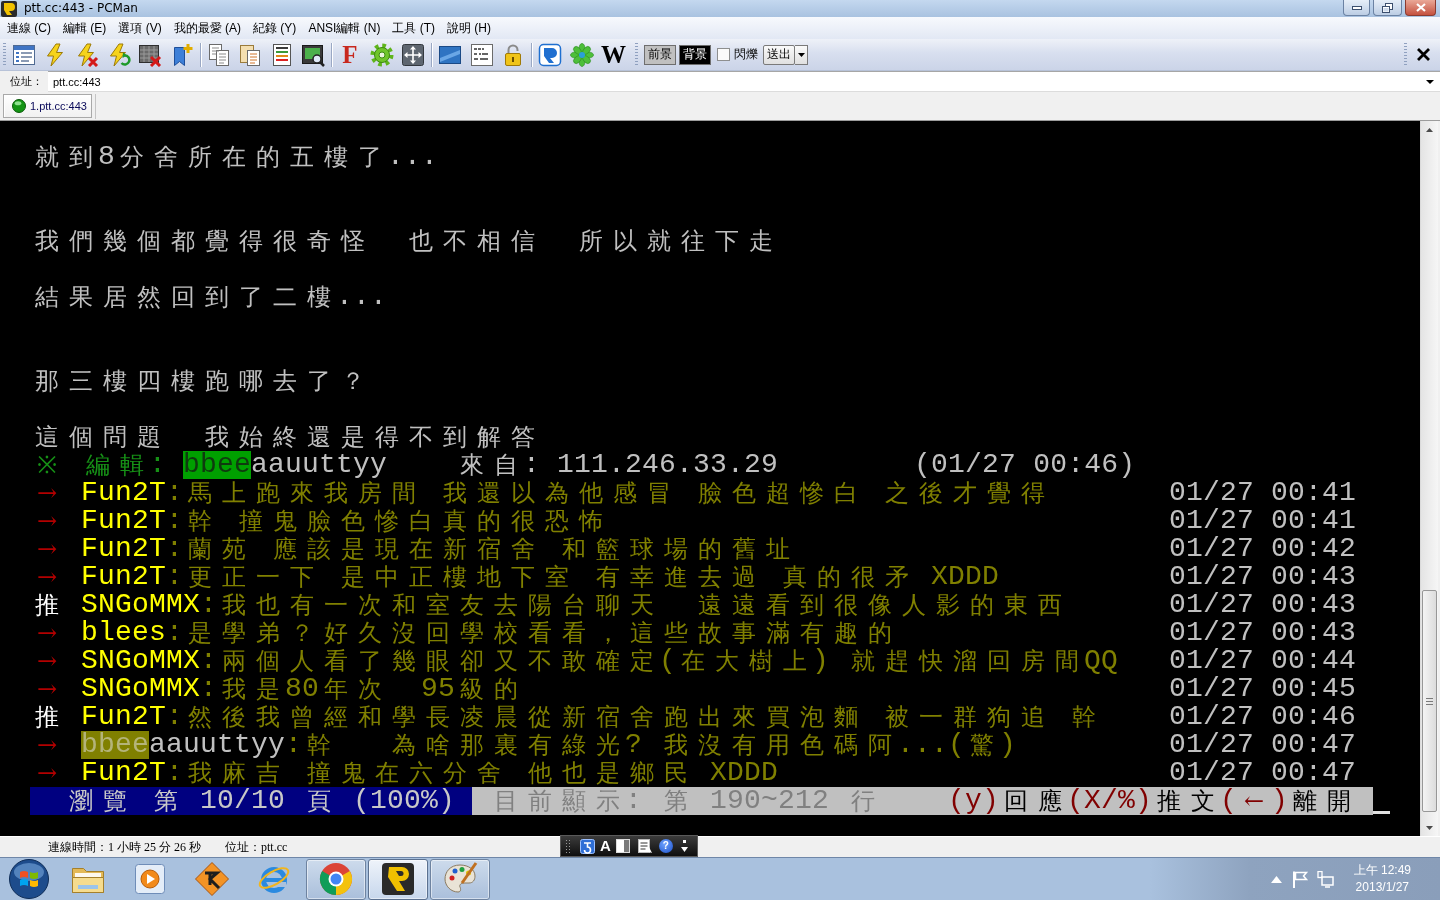 Image resolution: width=1440 pixels, height=900 pixels. I want to click on notepad-icon, so click(645, 846).